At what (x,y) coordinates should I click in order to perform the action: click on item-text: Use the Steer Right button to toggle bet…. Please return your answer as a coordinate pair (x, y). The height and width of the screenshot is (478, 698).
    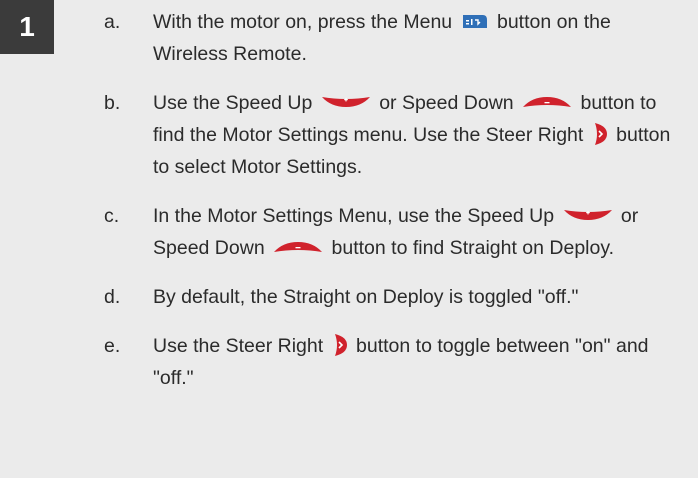
    Looking at the image, I should click on (418, 362).